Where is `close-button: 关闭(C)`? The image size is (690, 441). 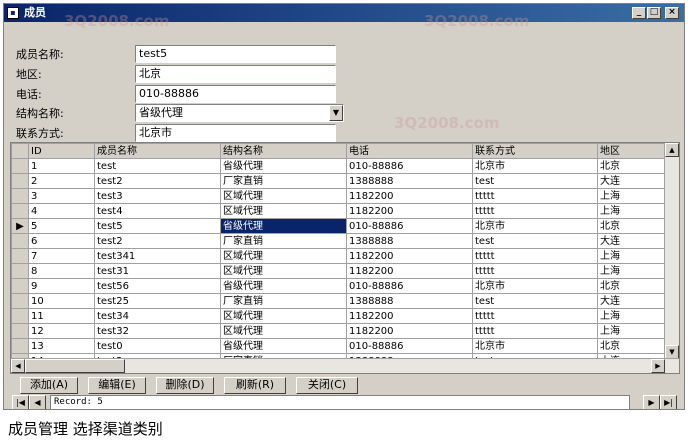 close-button: 关闭(C) is located at coordinates (327, 385).